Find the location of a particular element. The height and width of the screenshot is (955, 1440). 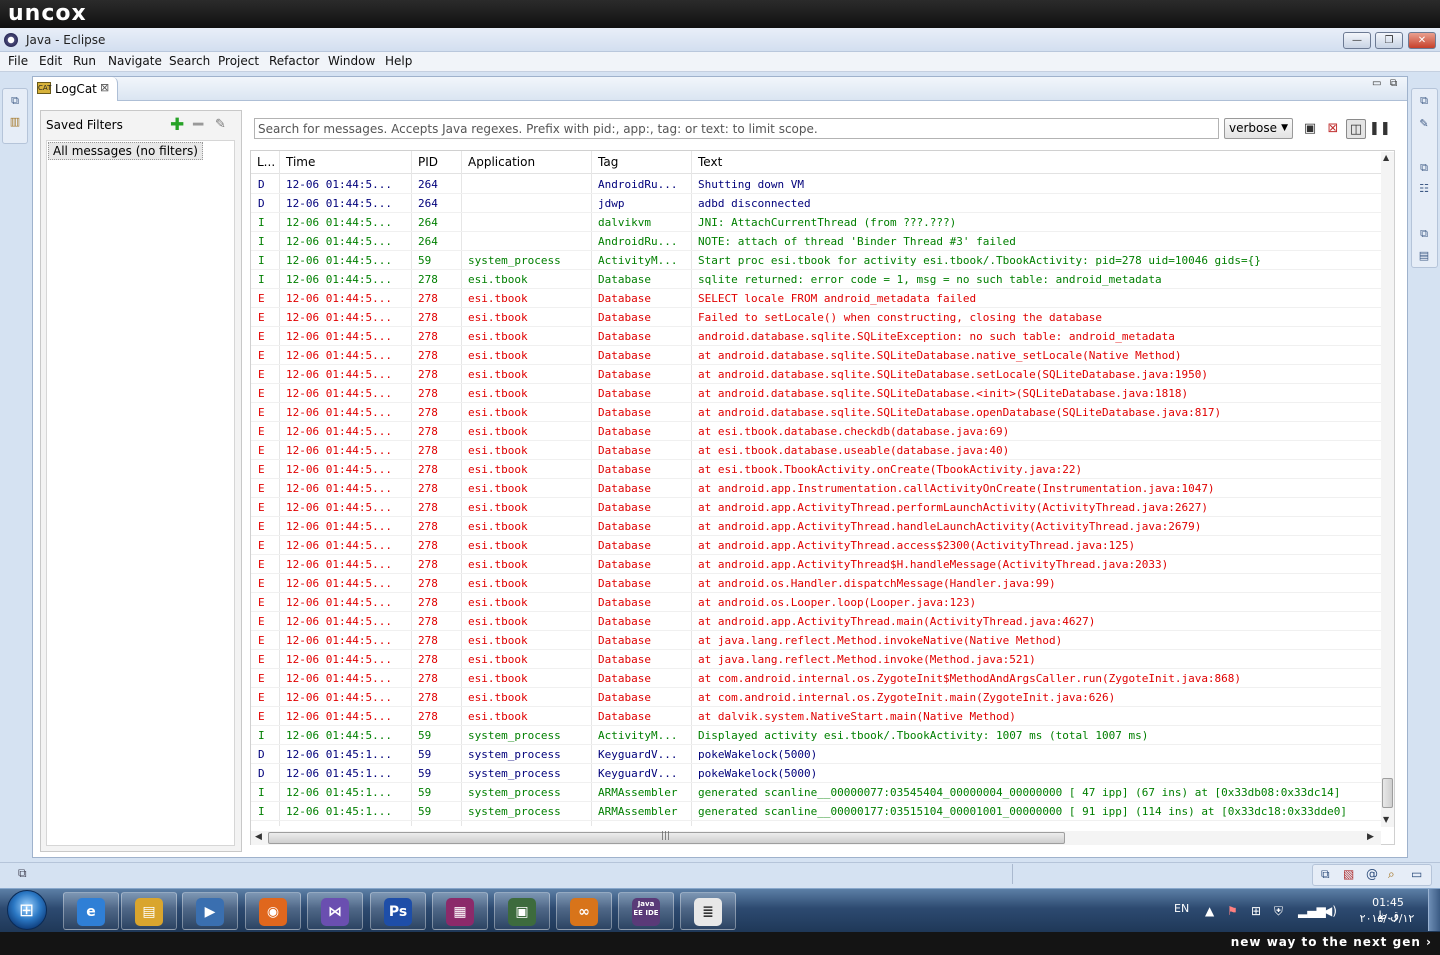

taskbar-app-winrar: ▦ is located at coordinates (460, 911).